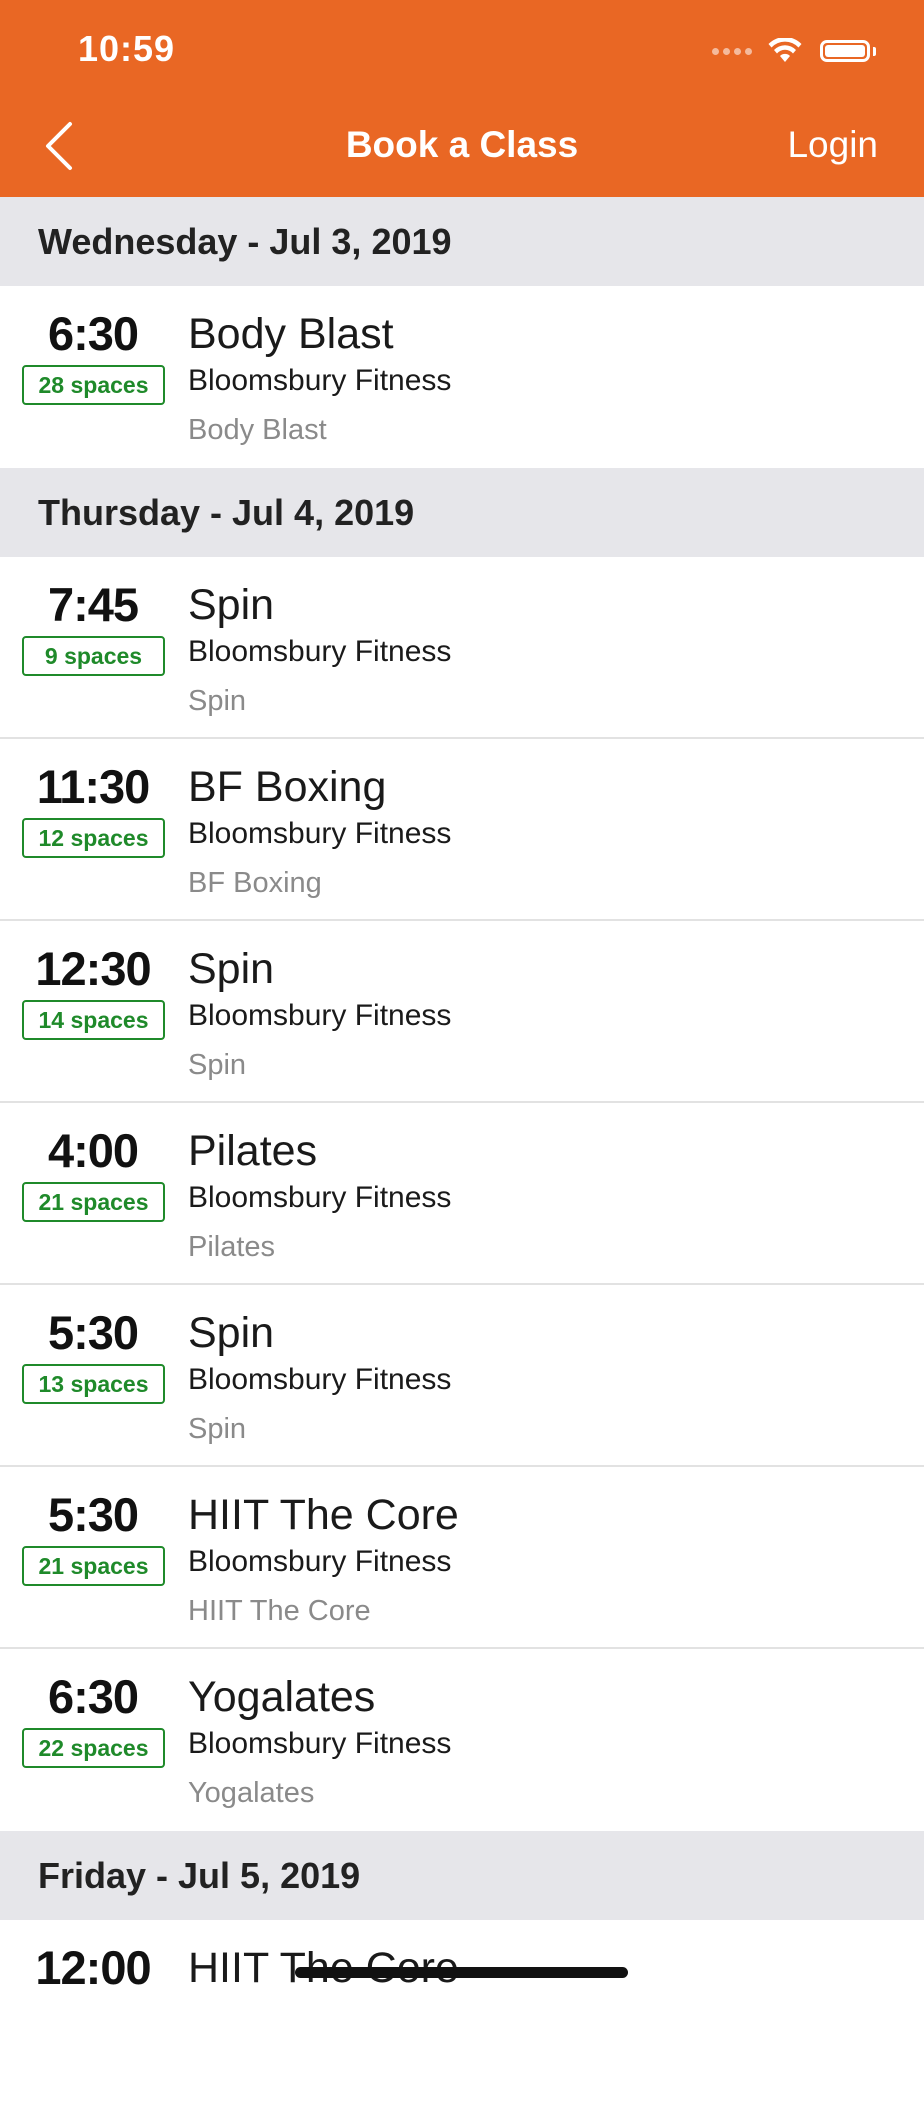  What do you see at coordinates (734, 51) in the screenshot?
I see `cellular-signal-icon` at bounding box center [734, 51].